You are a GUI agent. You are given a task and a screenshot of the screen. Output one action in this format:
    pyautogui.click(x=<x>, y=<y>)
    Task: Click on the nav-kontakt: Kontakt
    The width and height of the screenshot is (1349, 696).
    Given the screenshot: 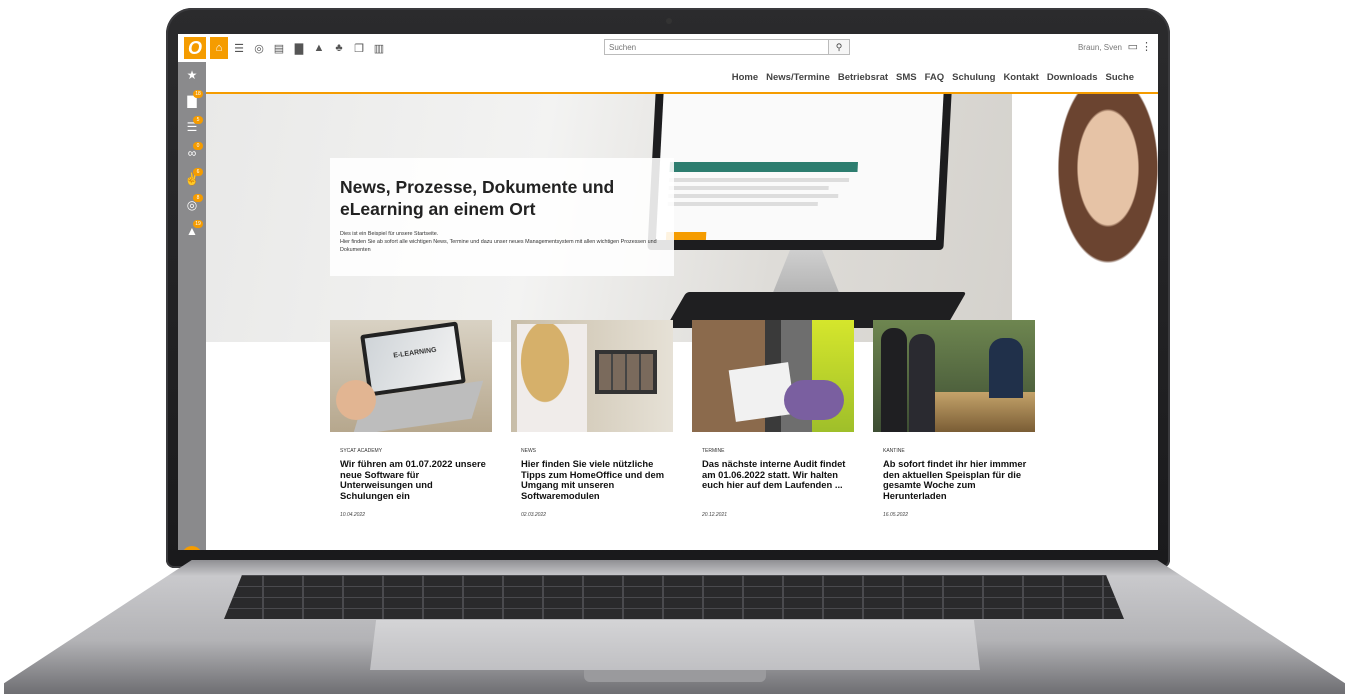 What is the action you would take?
    pyautogui.click(x=1020, y=77)
    